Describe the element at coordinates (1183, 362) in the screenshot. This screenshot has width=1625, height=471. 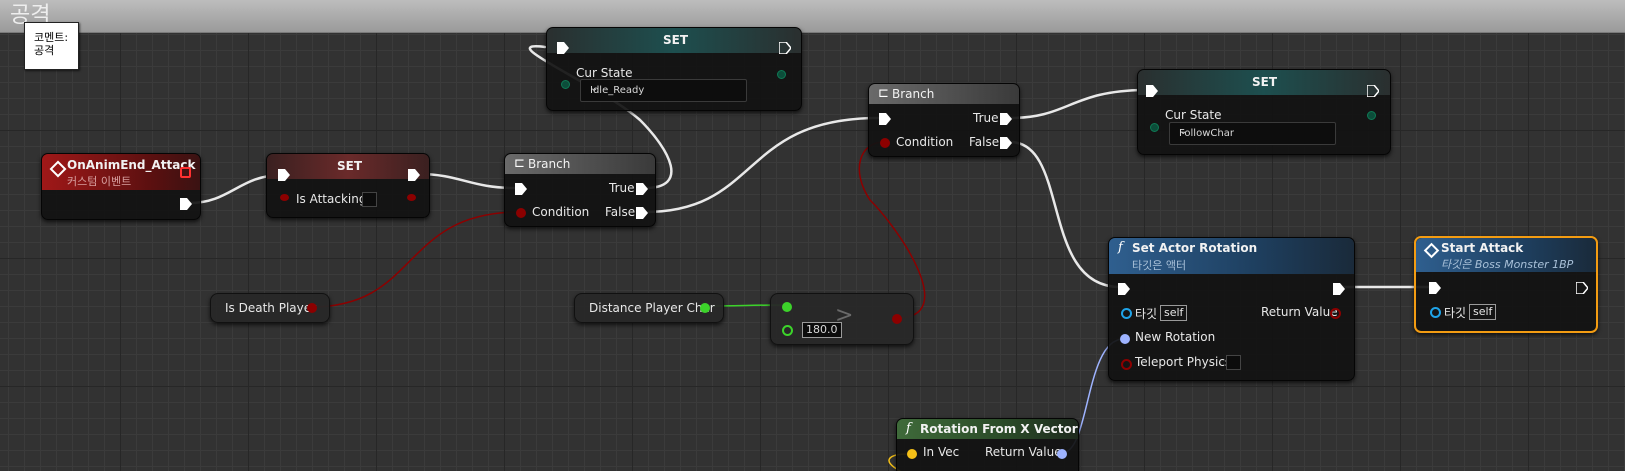
I see `teleport-physics-label: Teleport Physics` at that location.